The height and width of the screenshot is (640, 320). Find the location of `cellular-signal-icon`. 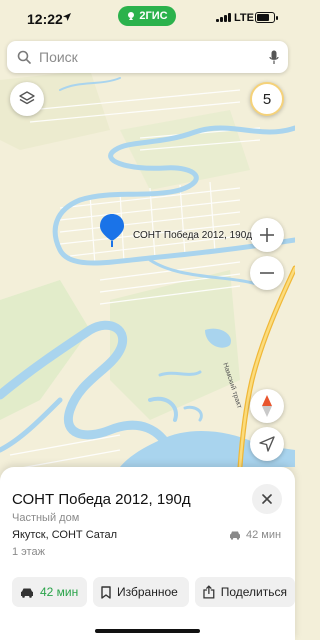

cellular-signal-icon is located at coordinates (223, 17).